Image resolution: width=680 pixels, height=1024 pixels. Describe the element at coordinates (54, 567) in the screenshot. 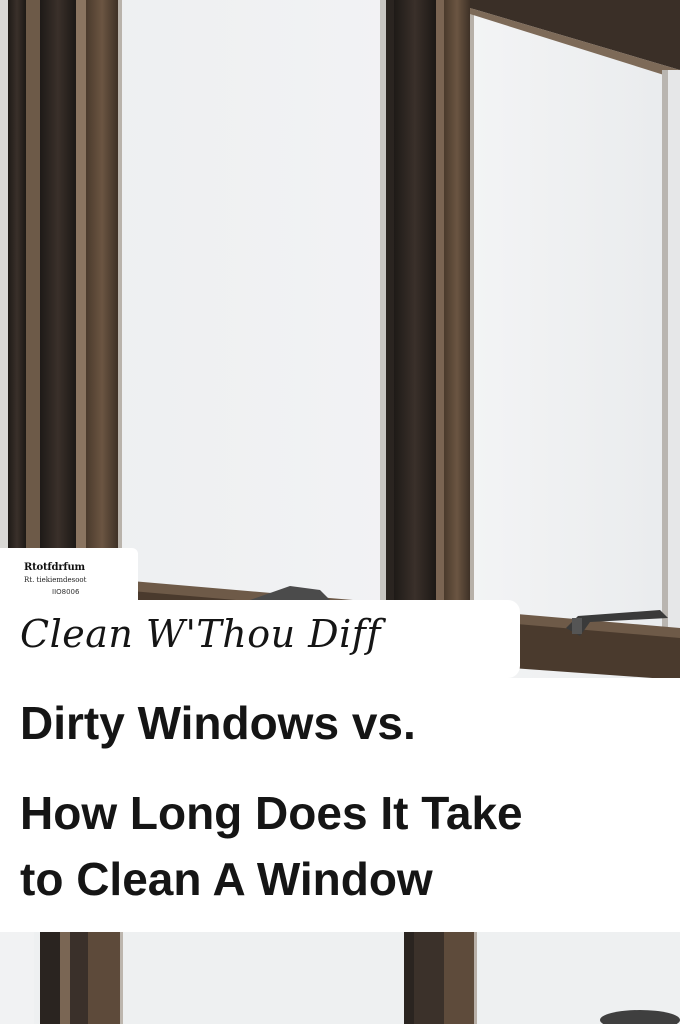

I see `logo-name: Rtotfdrfum` at that location.